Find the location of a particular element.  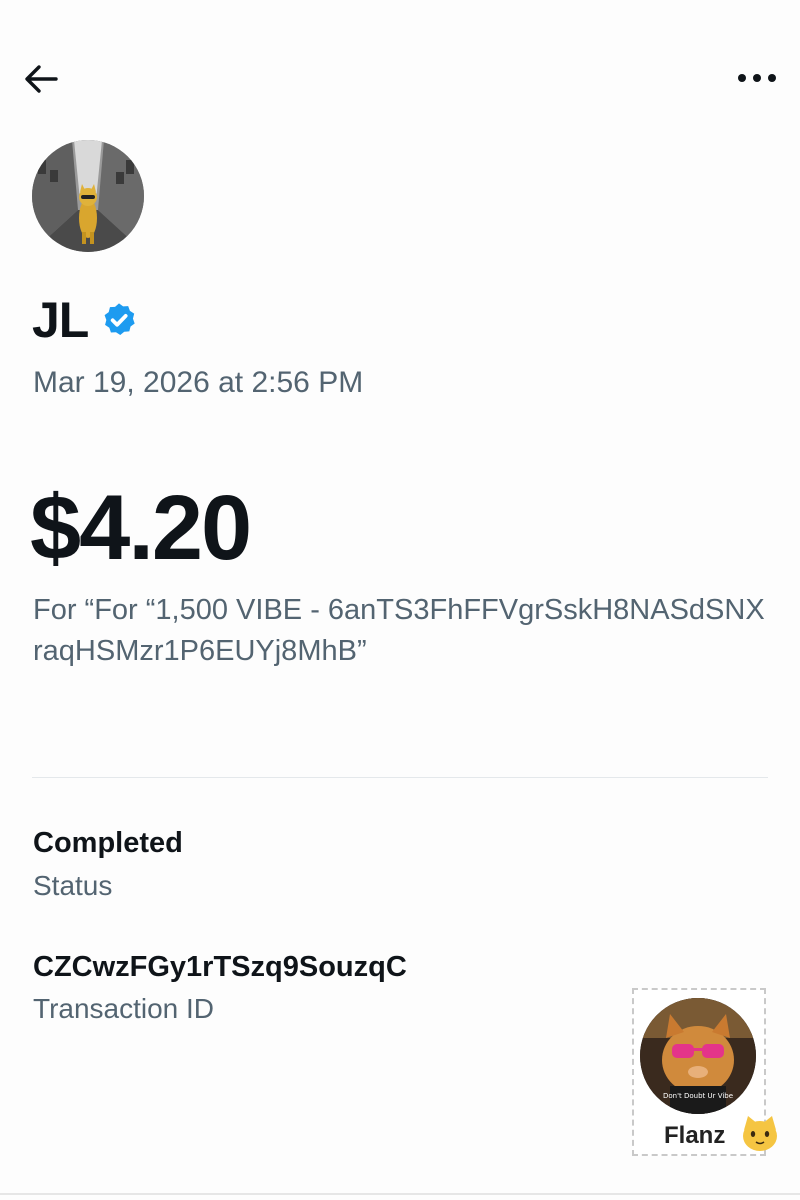

sender-name-row: JL is located at coordinates (85, 320).